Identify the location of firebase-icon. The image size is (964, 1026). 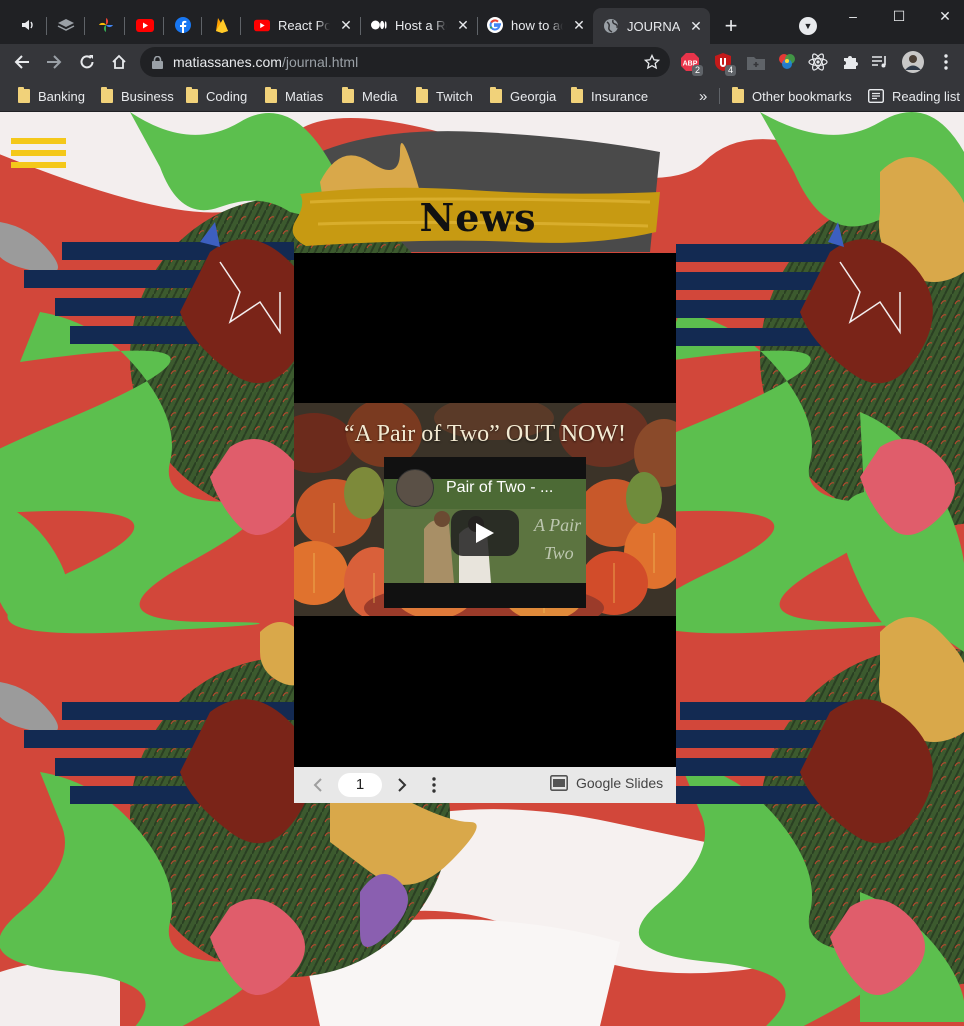
(222, 25).